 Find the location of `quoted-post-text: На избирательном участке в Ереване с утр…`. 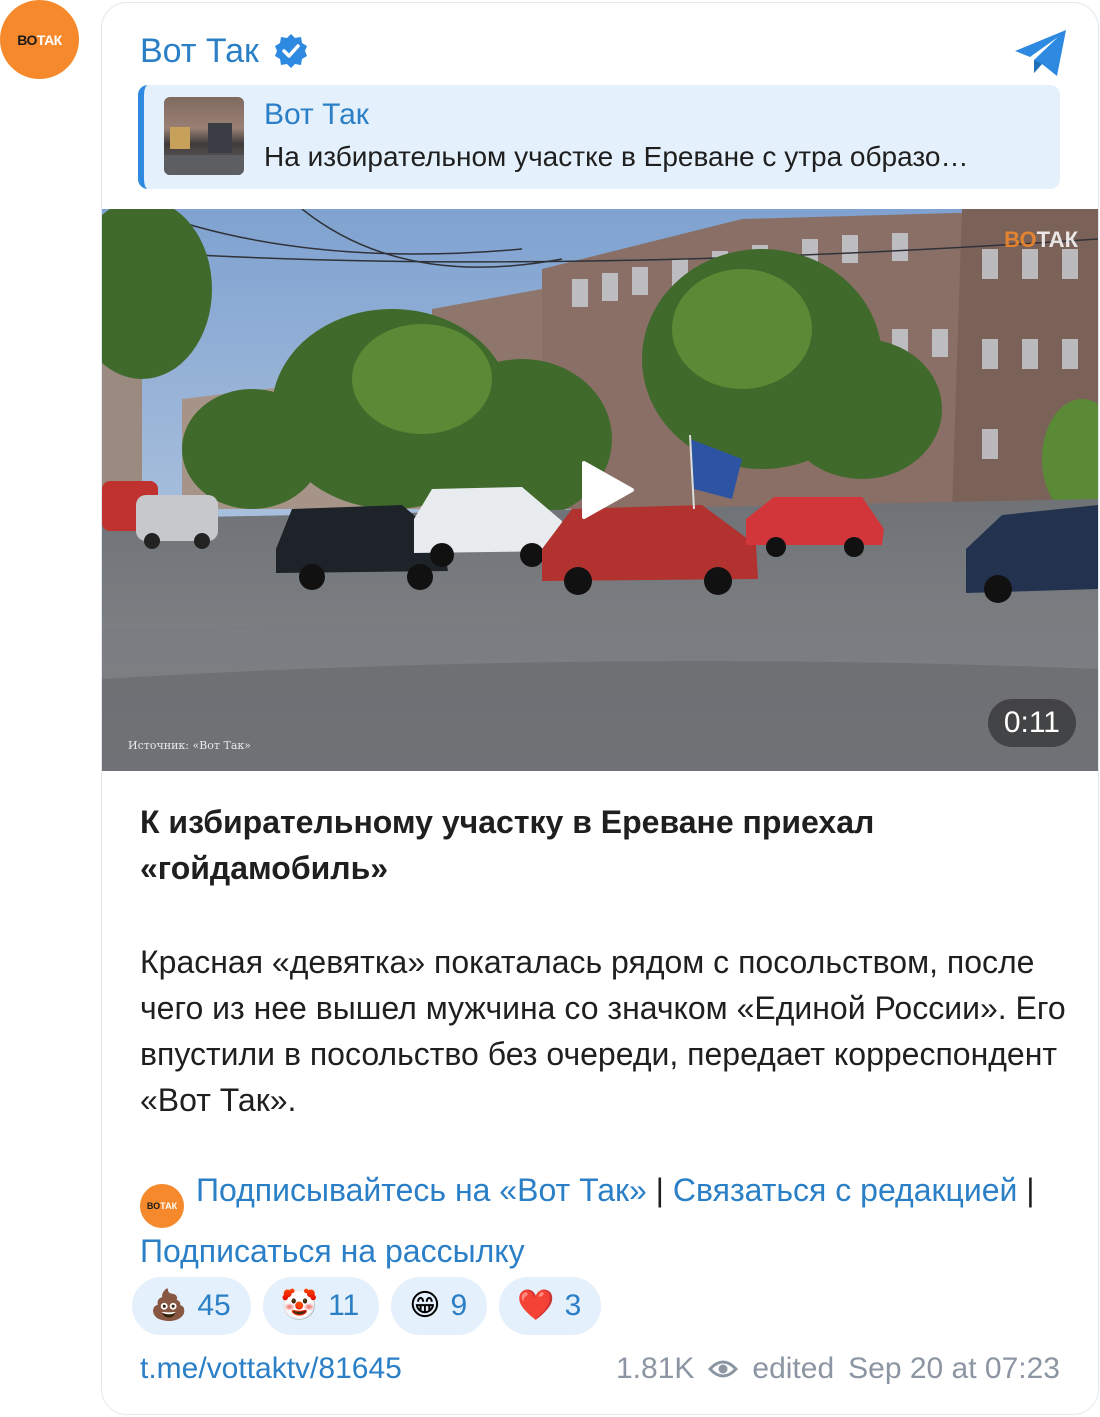

quoted-post-text: На избирательном участке в Ереване с утр… is located at coordinates (616, 156).